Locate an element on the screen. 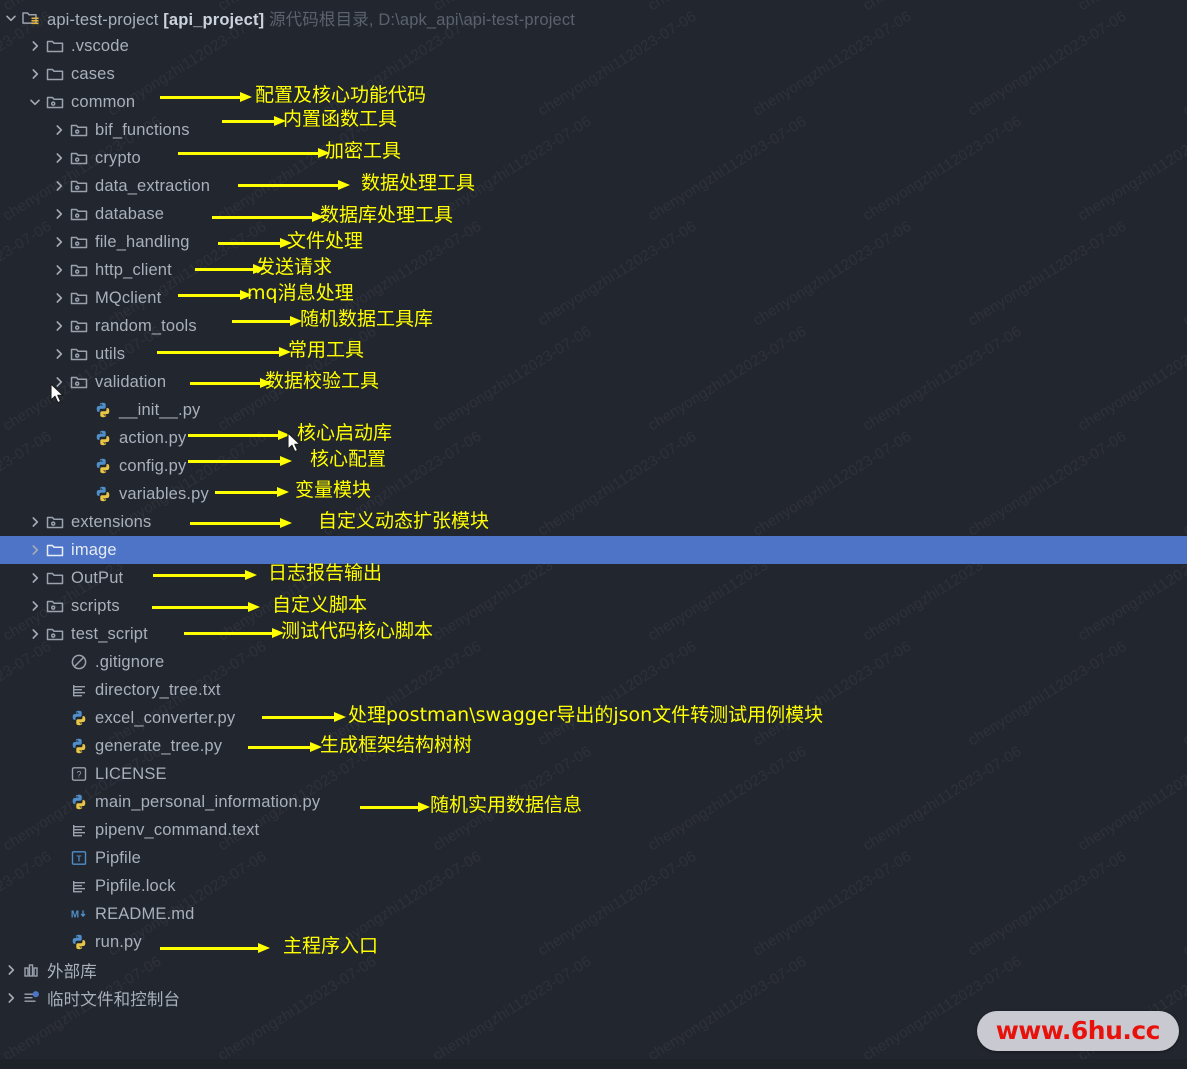  svg-text: T is located at coordinates (79, 858).